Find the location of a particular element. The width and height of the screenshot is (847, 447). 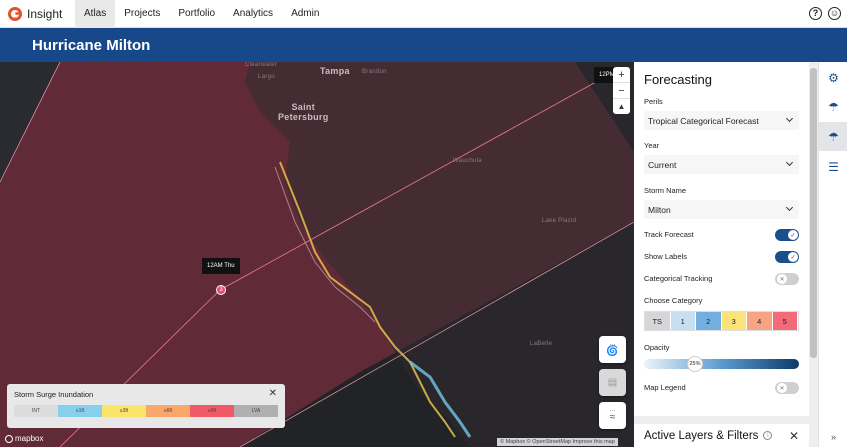

forecast-icon: ☂ is located at coordinates (833, 106).